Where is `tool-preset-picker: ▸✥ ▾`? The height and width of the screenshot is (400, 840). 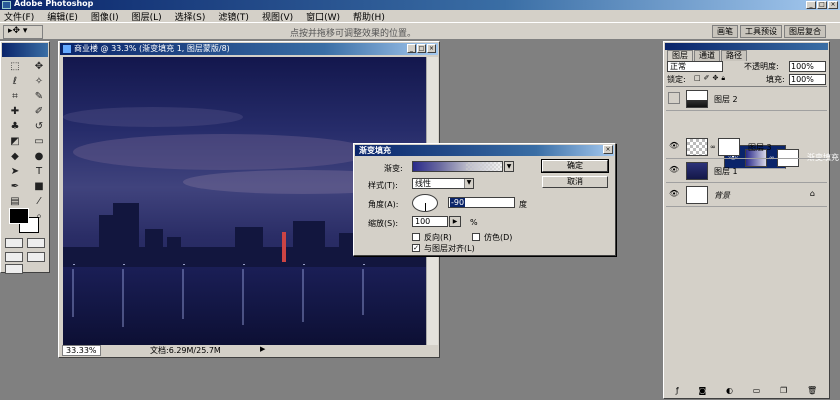
tool-preset-picker: ▸✥ ▾ is located at coordinates (23, 32).